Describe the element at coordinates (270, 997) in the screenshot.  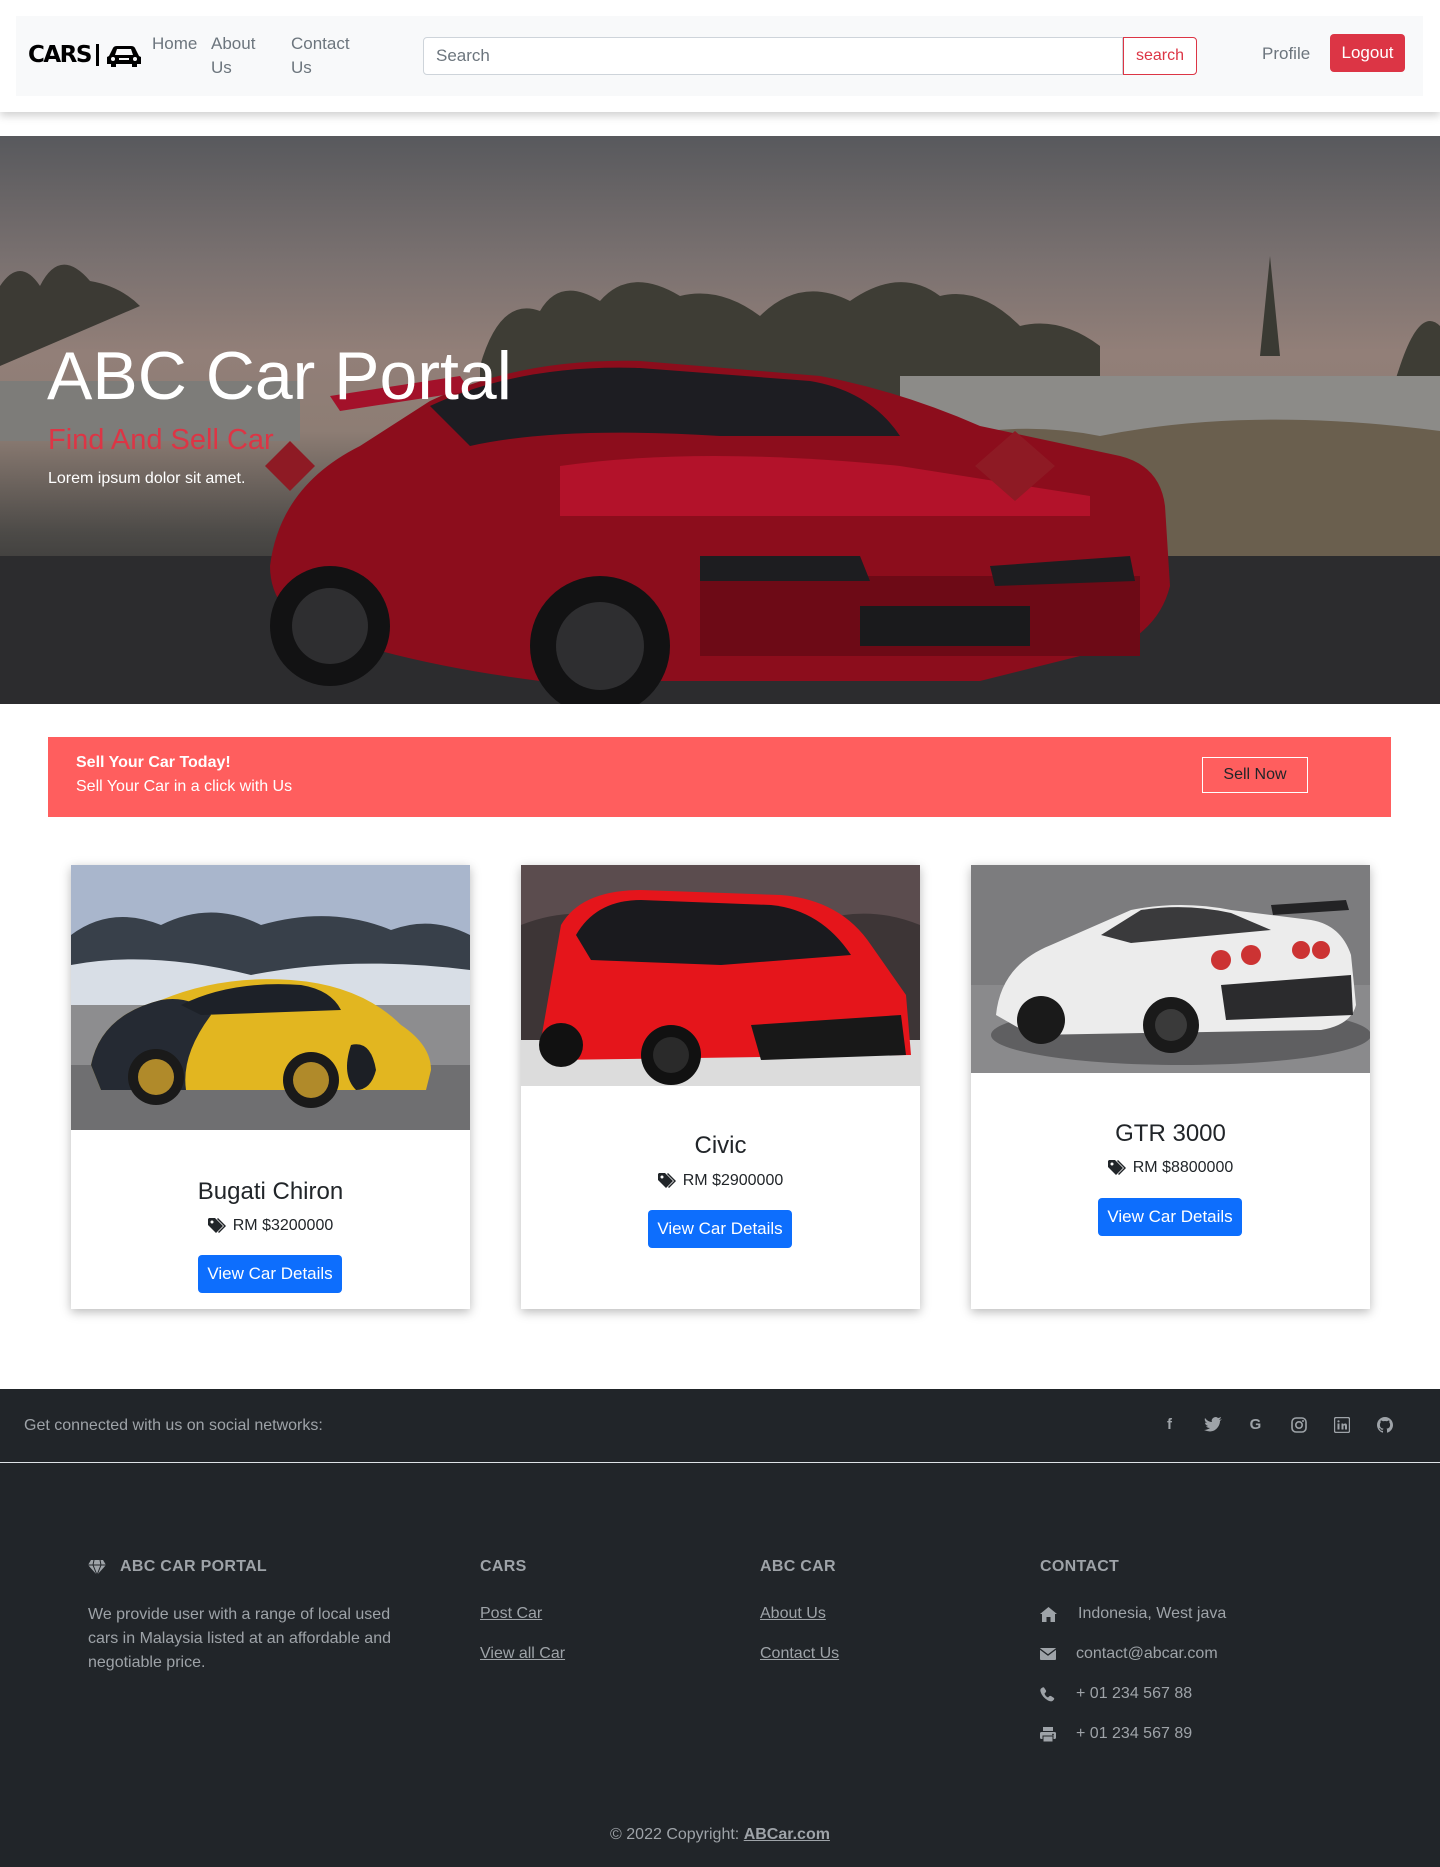
I see `car-image-bugatti` at that location.